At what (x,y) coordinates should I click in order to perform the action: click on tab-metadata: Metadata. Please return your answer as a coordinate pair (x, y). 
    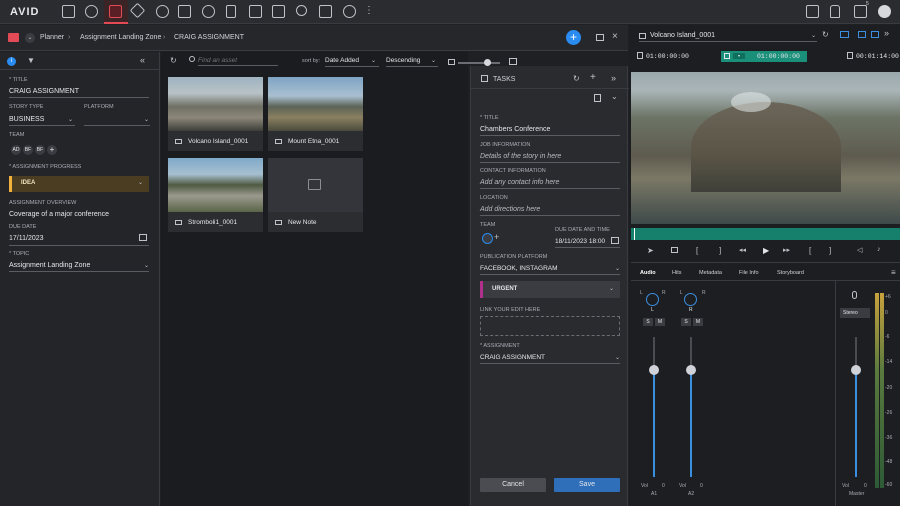
    Looking at the image, I should click on (710, 273).